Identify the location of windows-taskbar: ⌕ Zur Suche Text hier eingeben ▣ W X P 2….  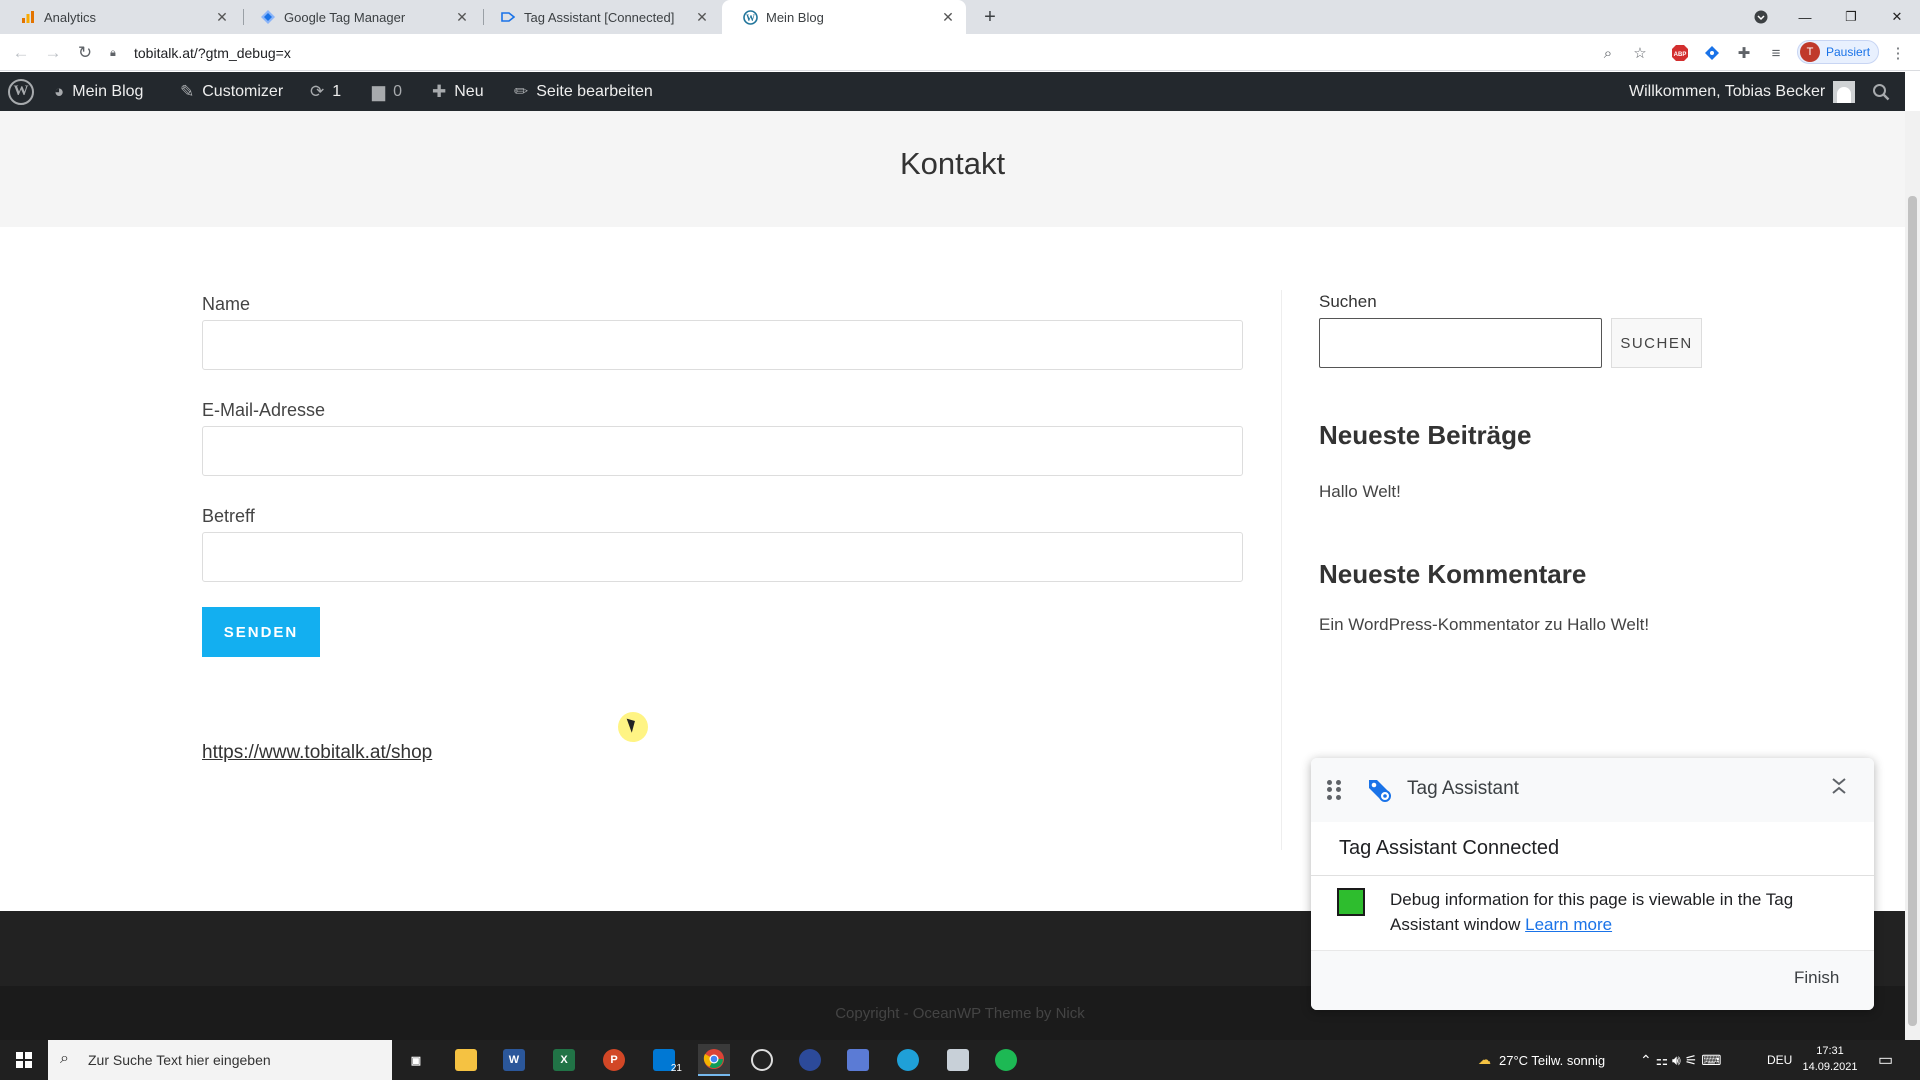
(960, 1060).